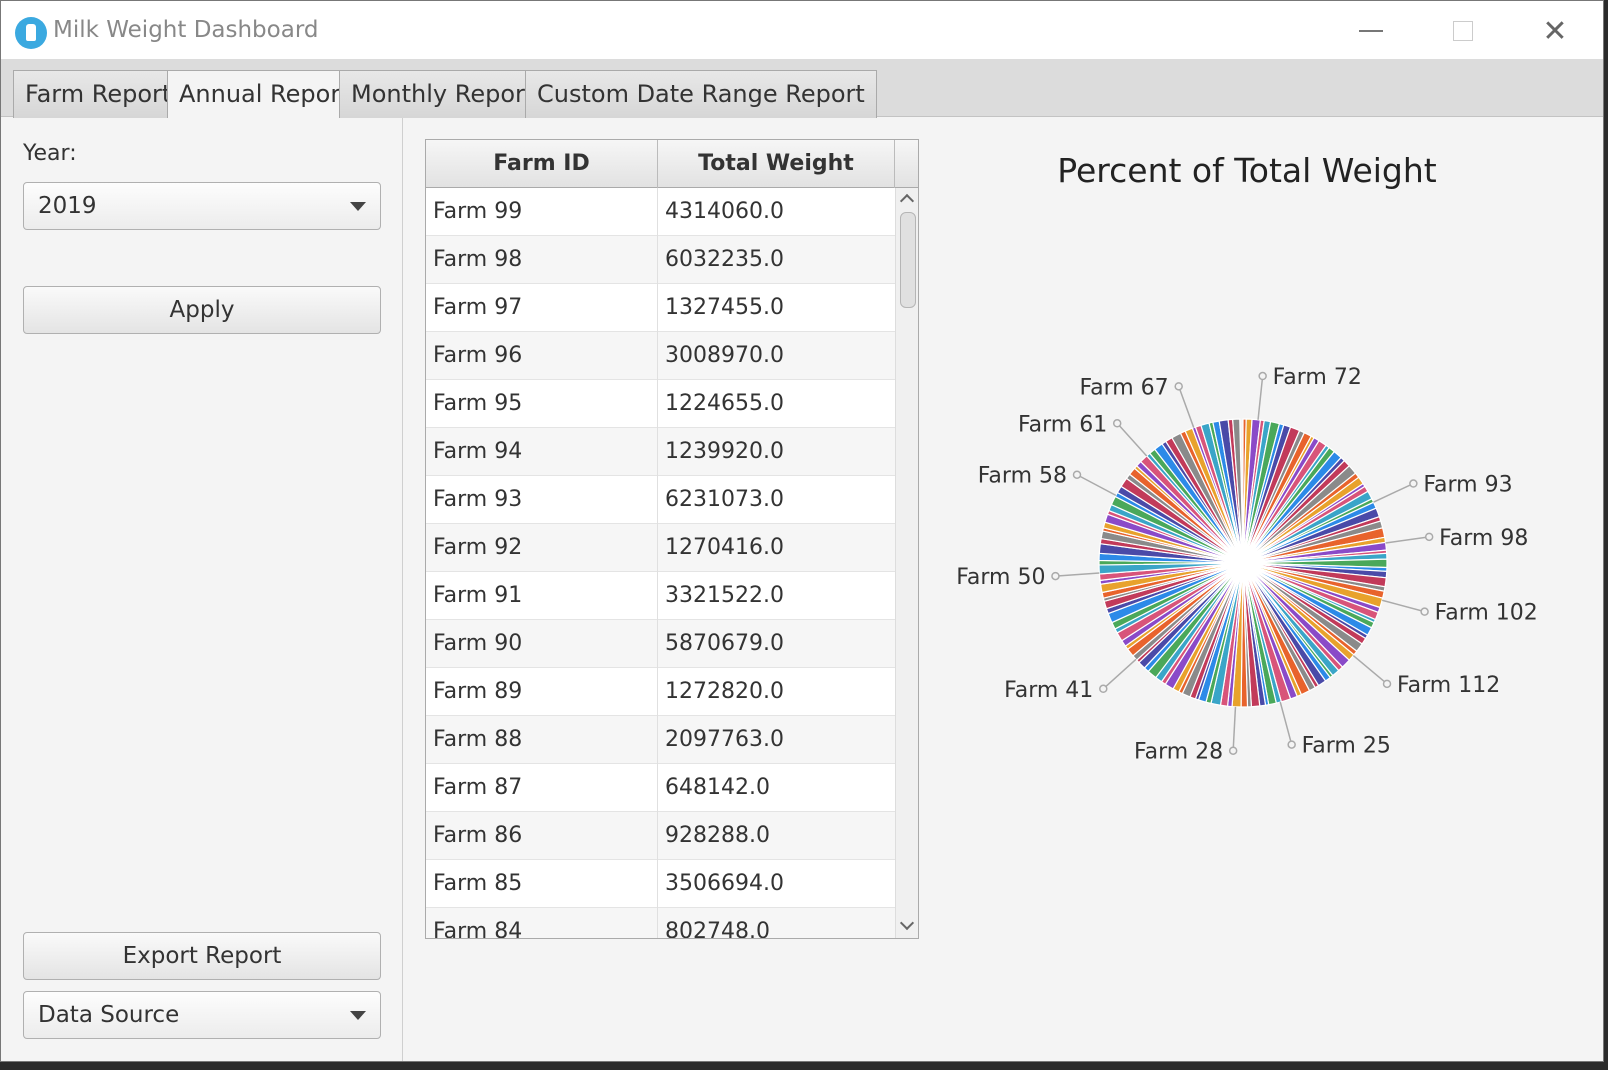 The image size is (1608, 1070). What do you see at coordinates (202, 1015) in the screenshot?
I see `data-source-dropdown: Data Source` at bounding box center [202, 1015].